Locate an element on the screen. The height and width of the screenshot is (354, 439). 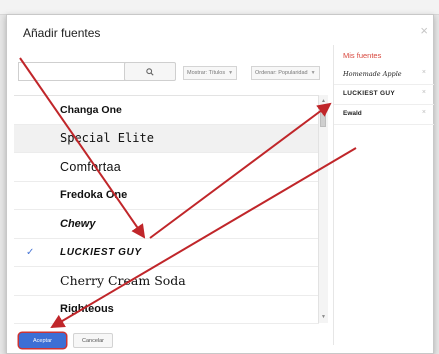
show-filter-dropdown: Mostrar: Títulos ▼ is located at coordinates (210, 73).